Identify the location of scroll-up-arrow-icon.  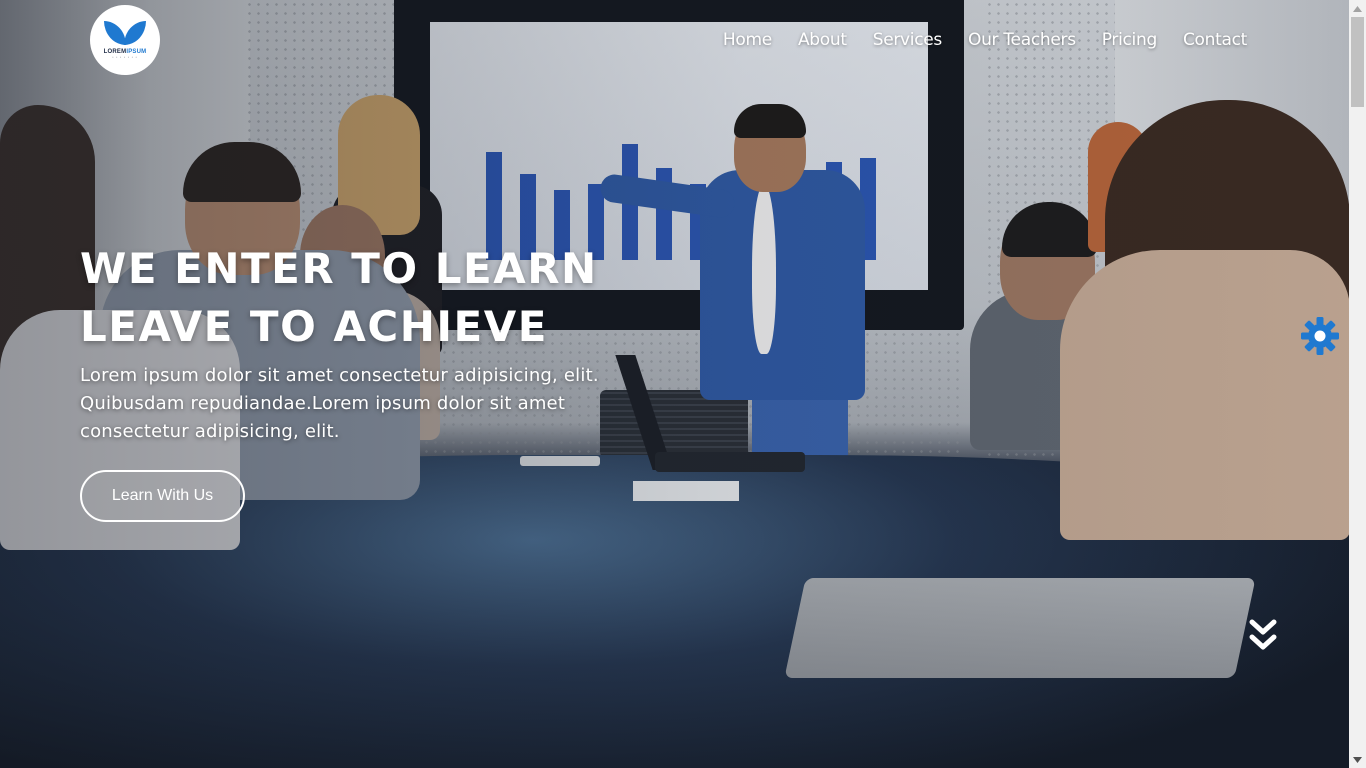
(1357, 8).